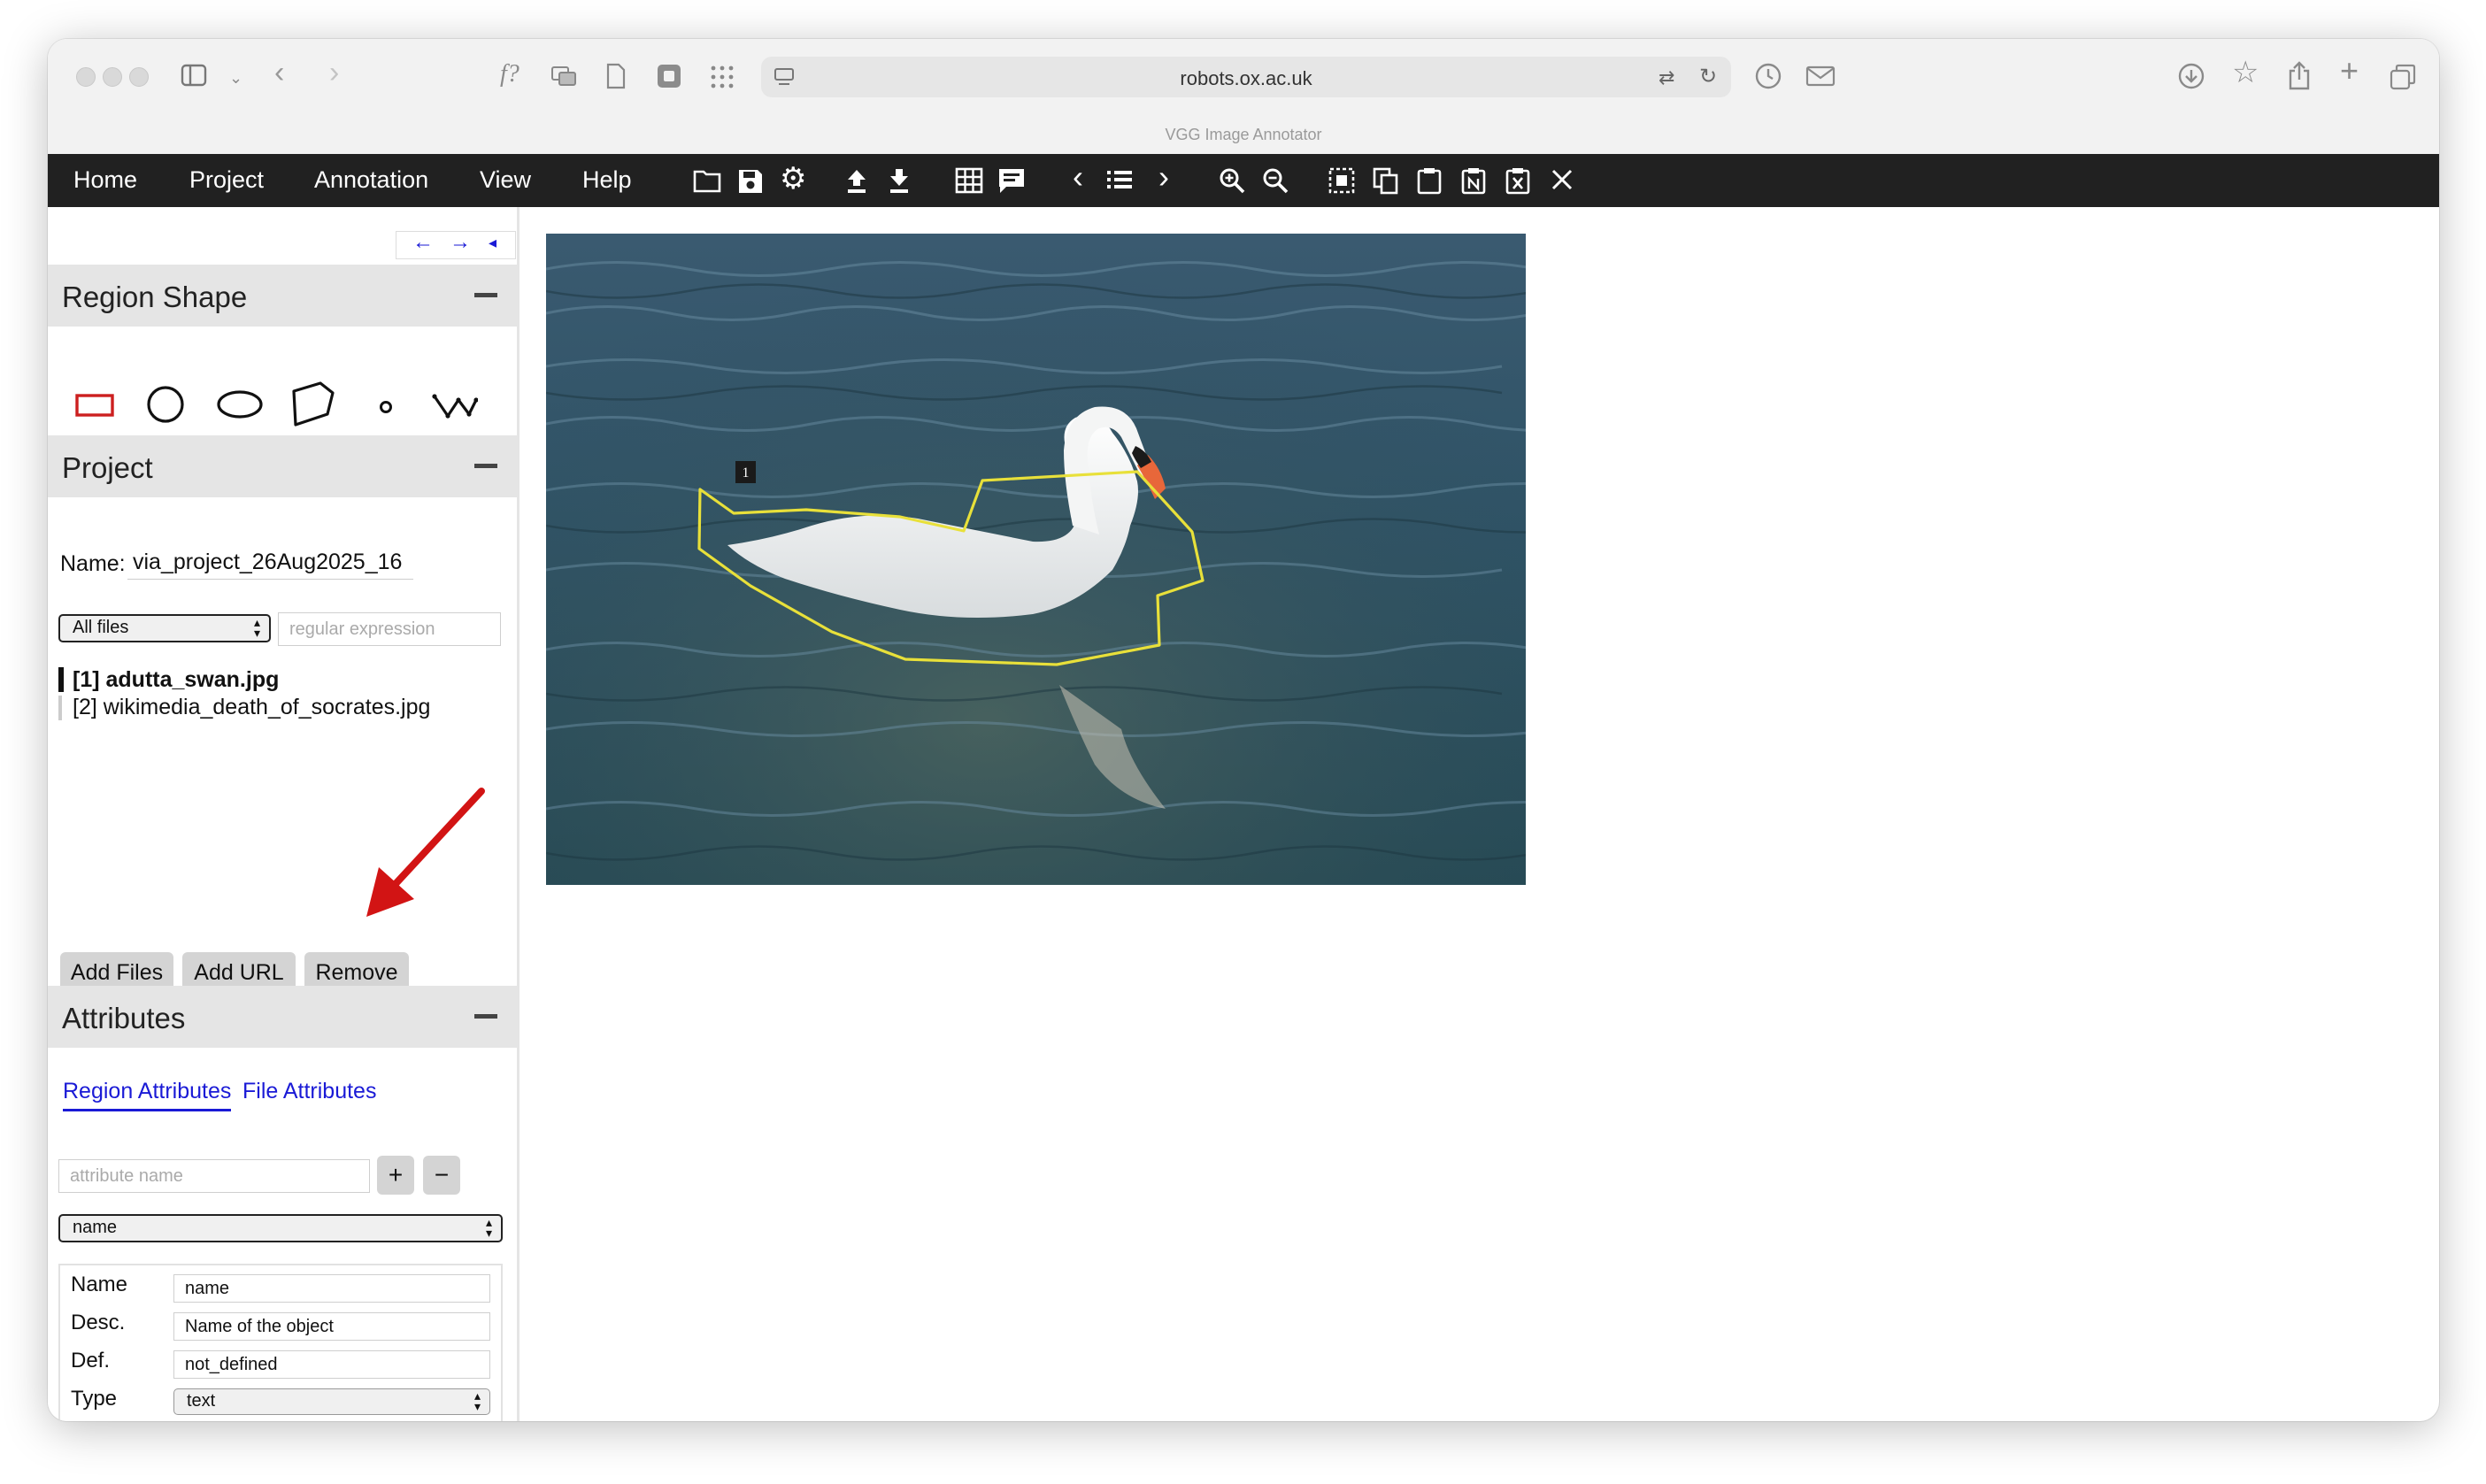 The width and height of the screenshot is (2486, 1484). Describe the element at coordinates (723, 77) in the screenshot. I see `apps-grid-icon` at that location.